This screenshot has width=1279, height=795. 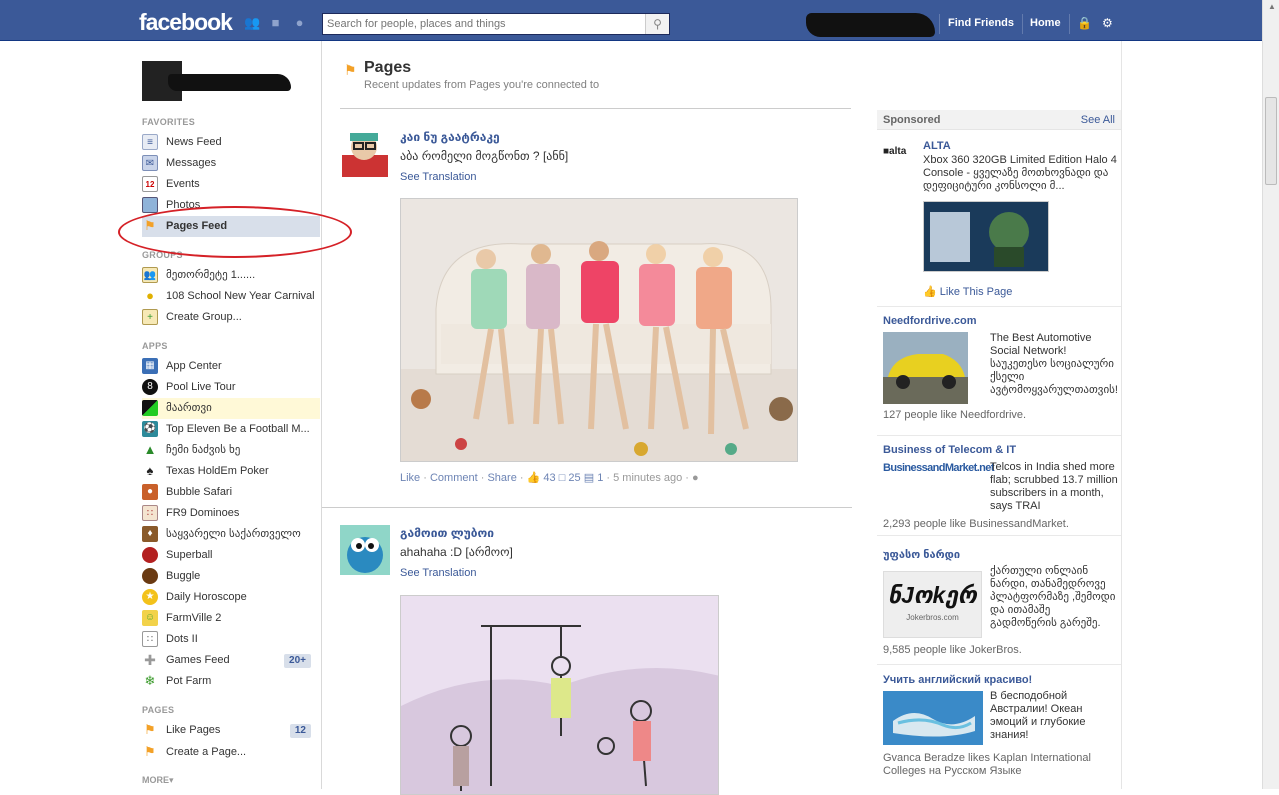 What do you see at coordinates (1001, 680) in the screenshot?
I see `ad-title: Учить английский красиво!` at bounding box center [1001, 680].